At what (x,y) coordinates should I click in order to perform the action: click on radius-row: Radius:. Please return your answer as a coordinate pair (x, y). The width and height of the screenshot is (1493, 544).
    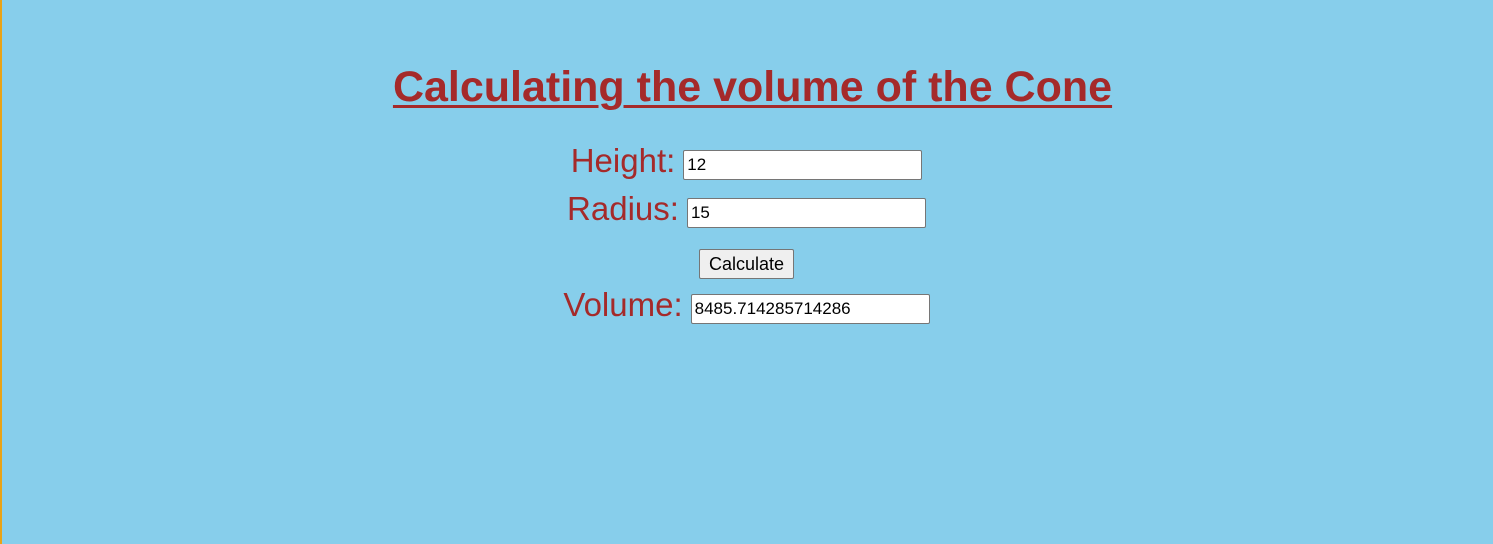
    Looking at the image, I should click on (746, 209).